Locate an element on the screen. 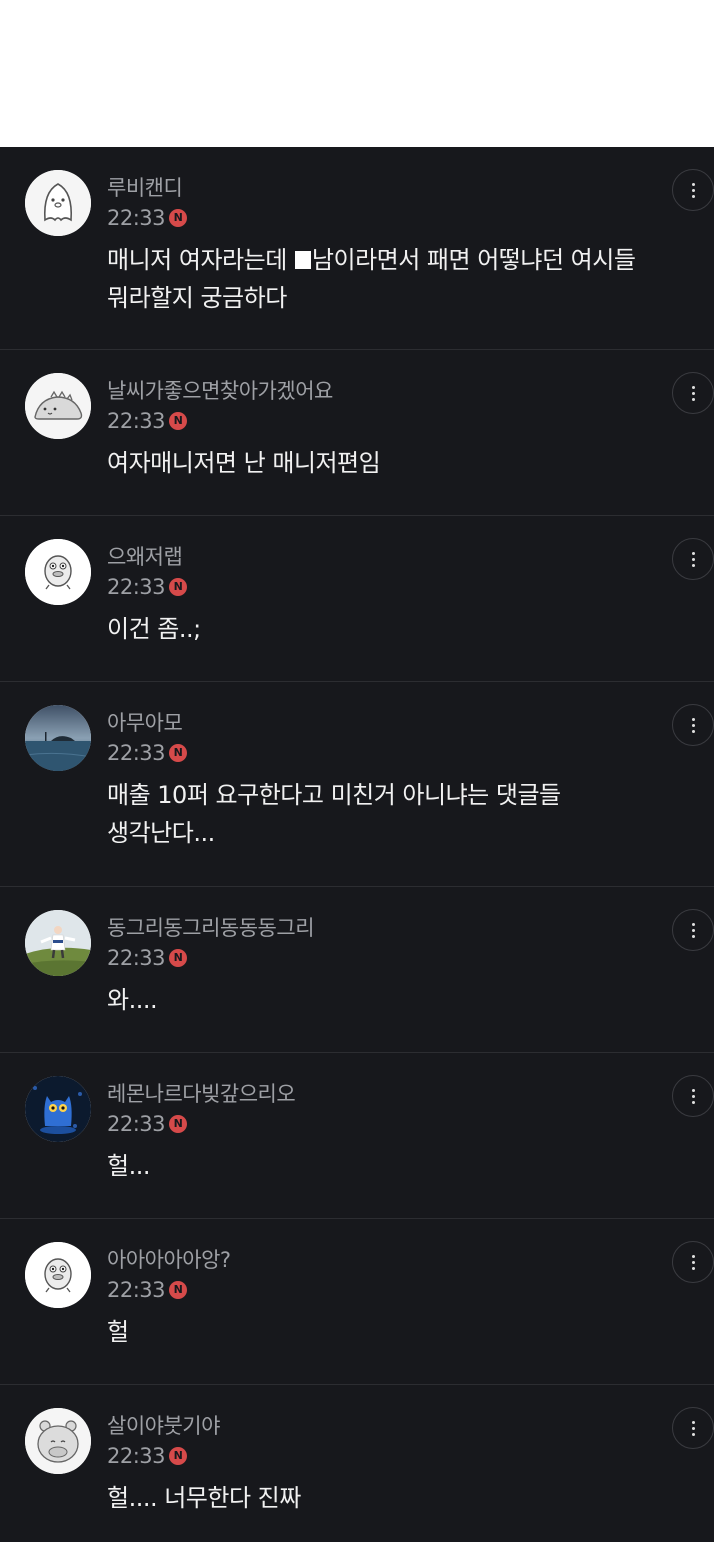 Image resolution: width=714 pixels, height=1549 pixels. comment-item: 날씨가좋으면찾아가겠어요 22:33 N 여자매니저면 난 매니저편임 is located at coordinates (357, 433).